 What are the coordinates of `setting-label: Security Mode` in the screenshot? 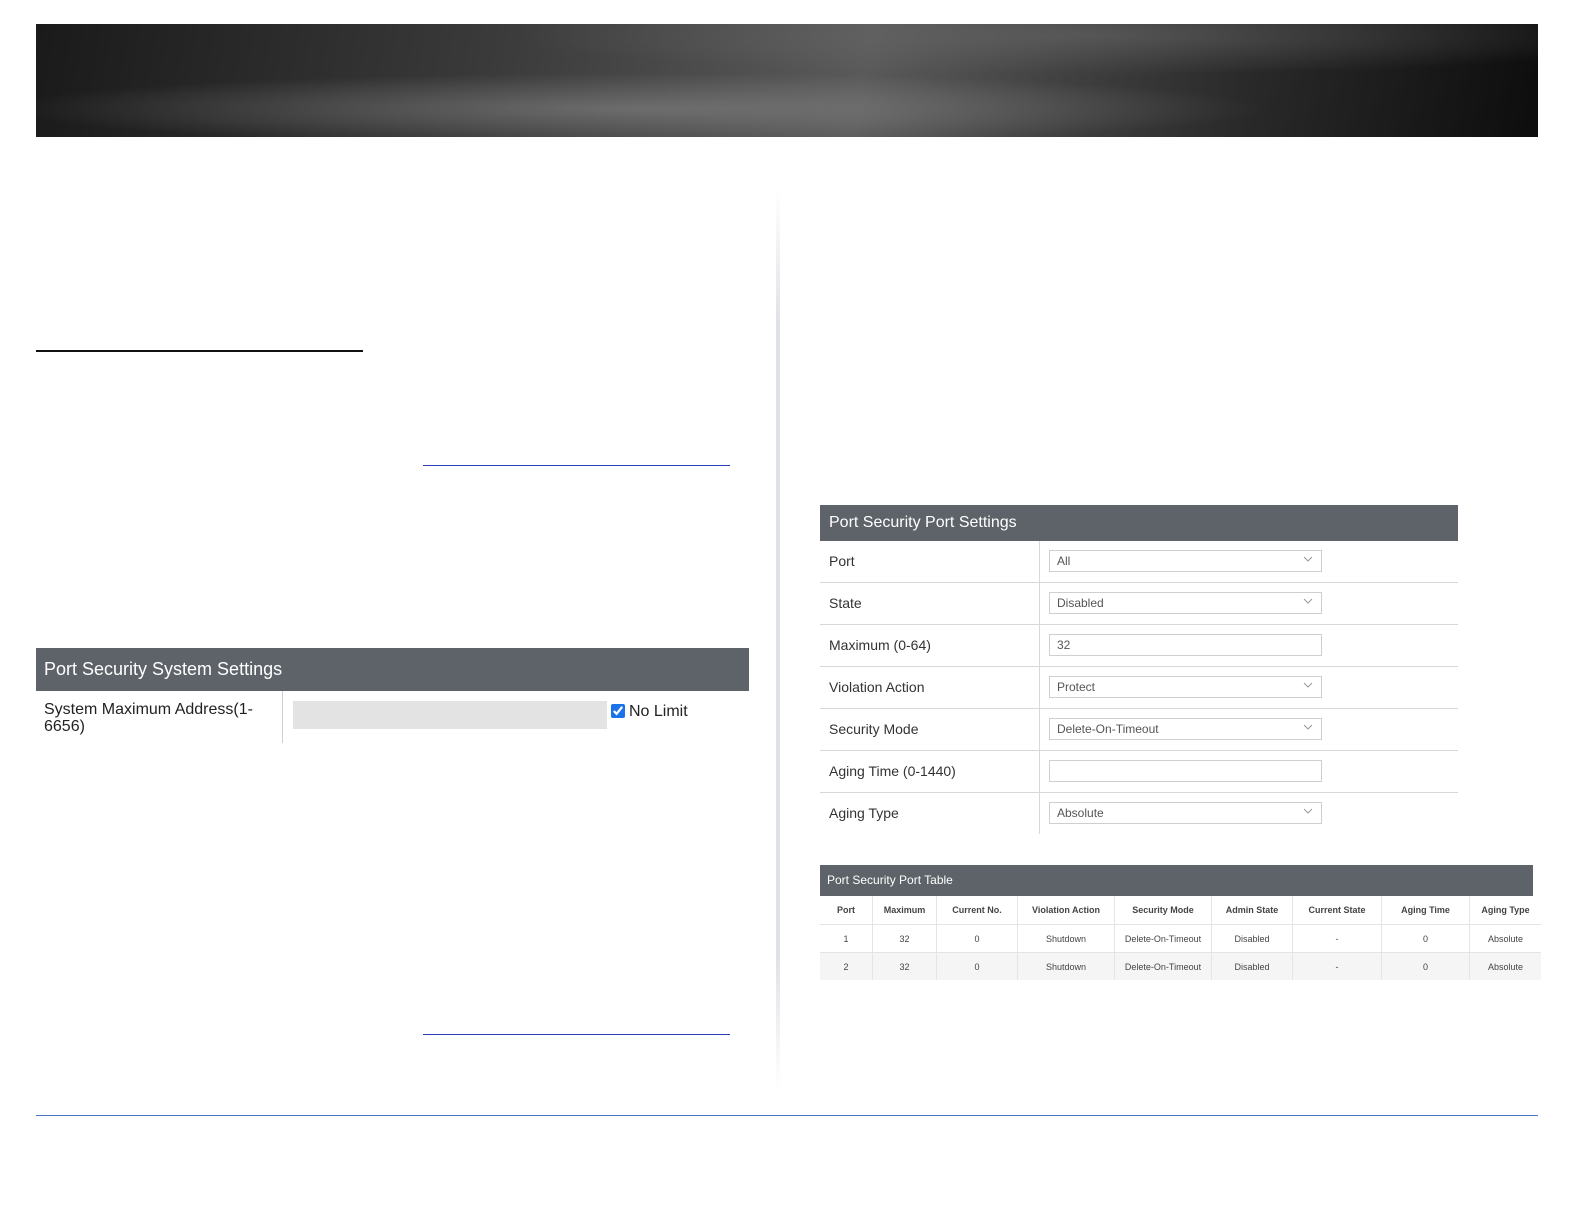 It's located at (874, 729).